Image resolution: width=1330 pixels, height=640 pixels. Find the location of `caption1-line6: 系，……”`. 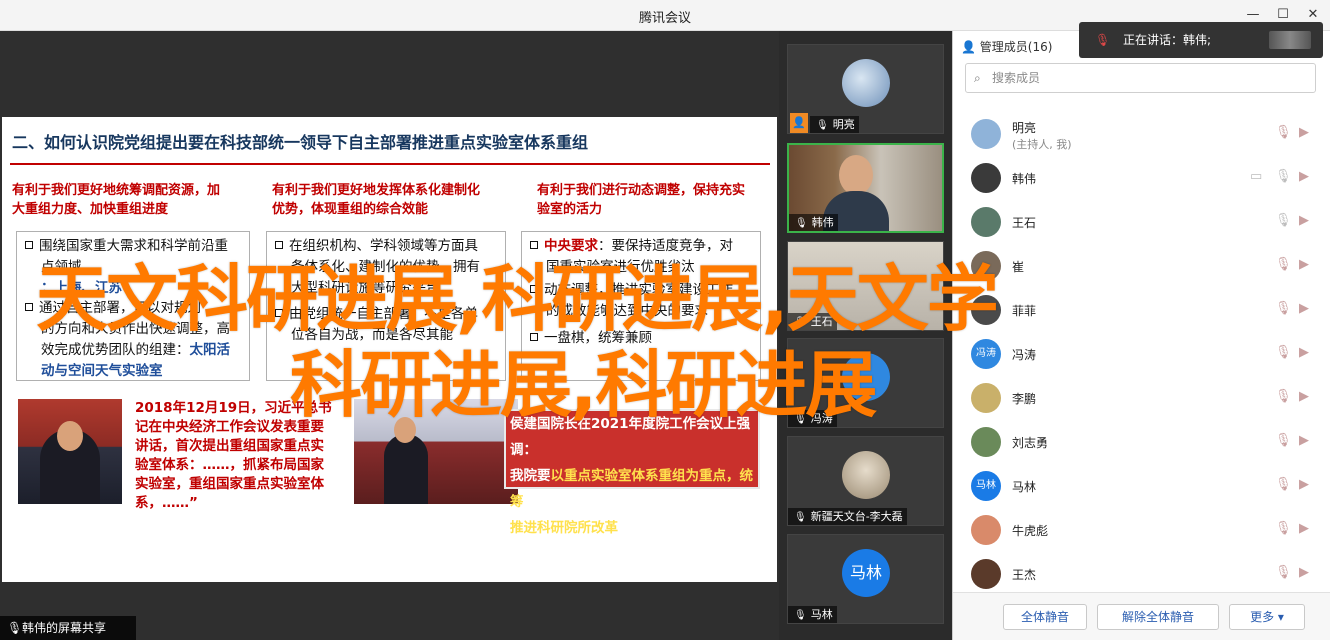

caption1-line6: 系，……” is located at coordinates (166, 503).